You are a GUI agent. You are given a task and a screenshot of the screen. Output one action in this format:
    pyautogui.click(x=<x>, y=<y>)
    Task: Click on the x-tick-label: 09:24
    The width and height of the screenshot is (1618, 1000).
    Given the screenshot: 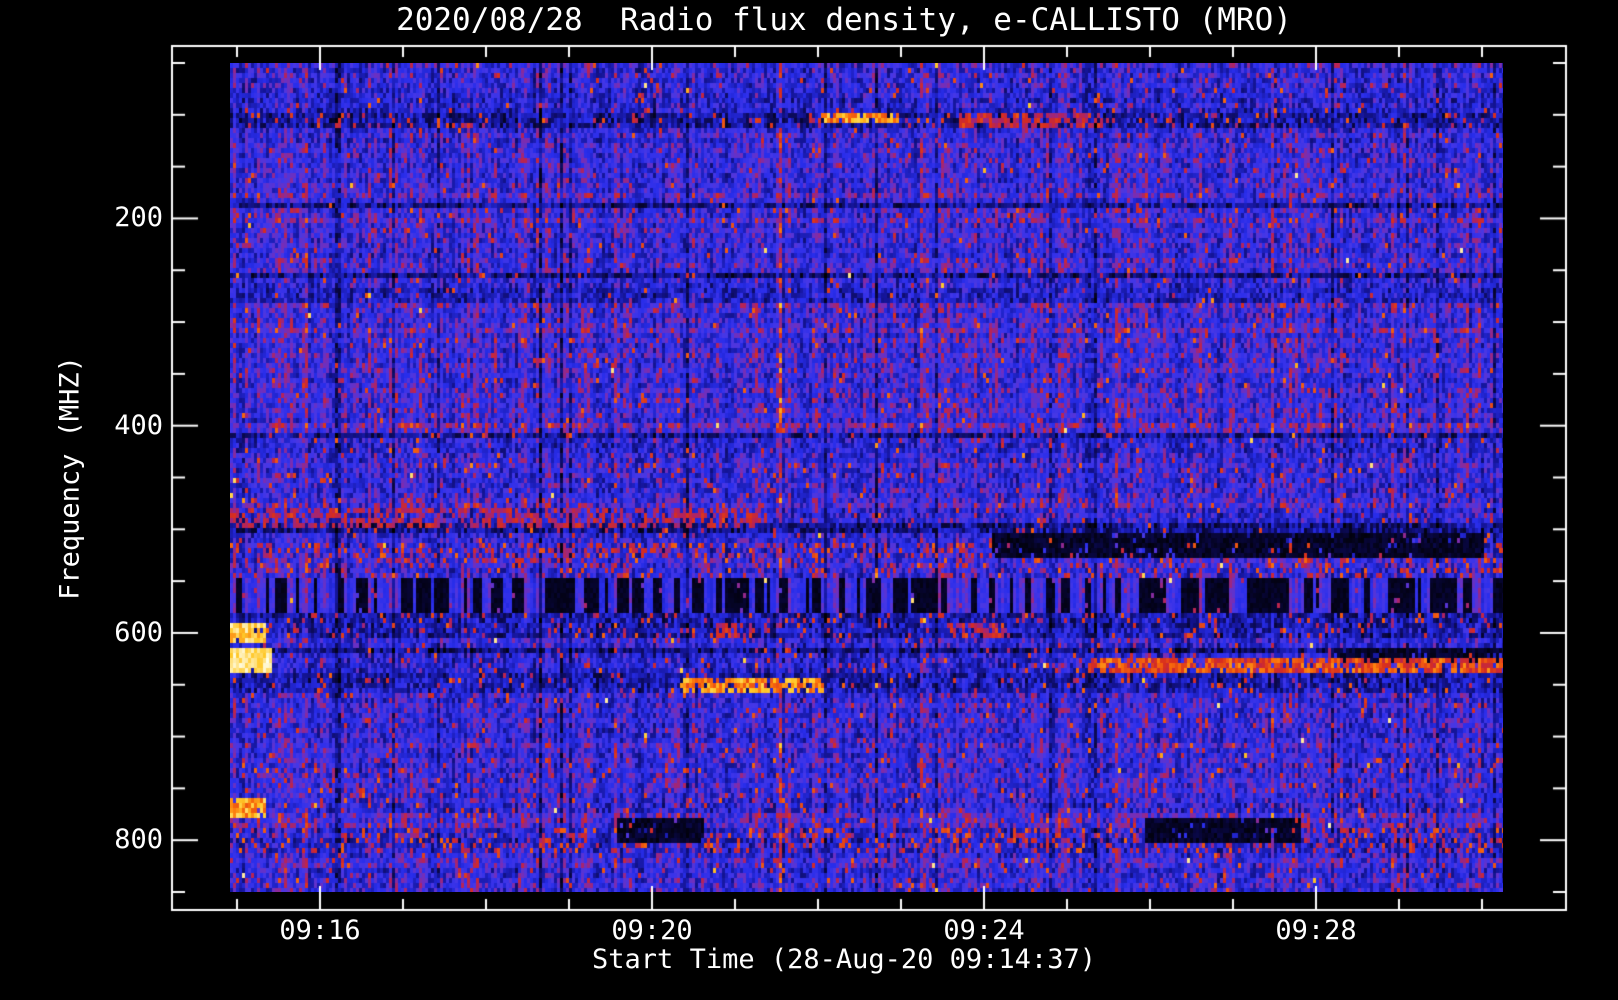 What is the action you would take?
    pyautogui.click(x=984, y=930)
    